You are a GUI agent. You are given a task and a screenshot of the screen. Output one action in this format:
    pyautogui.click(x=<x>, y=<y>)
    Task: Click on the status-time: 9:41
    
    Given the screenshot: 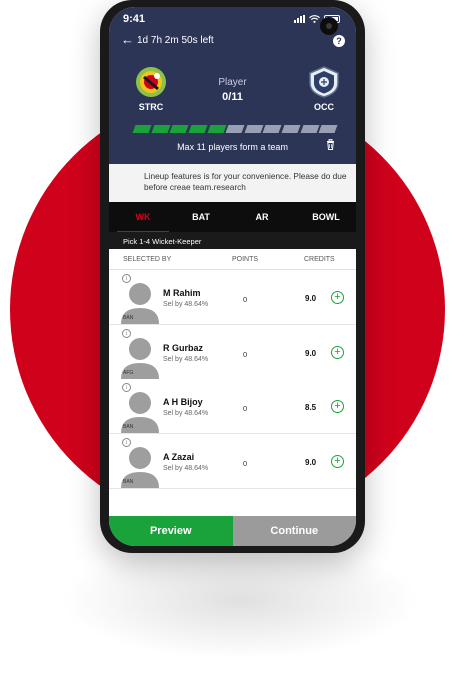 What is the action you would take?
    pyautogui.click(x=134, y=19)
    